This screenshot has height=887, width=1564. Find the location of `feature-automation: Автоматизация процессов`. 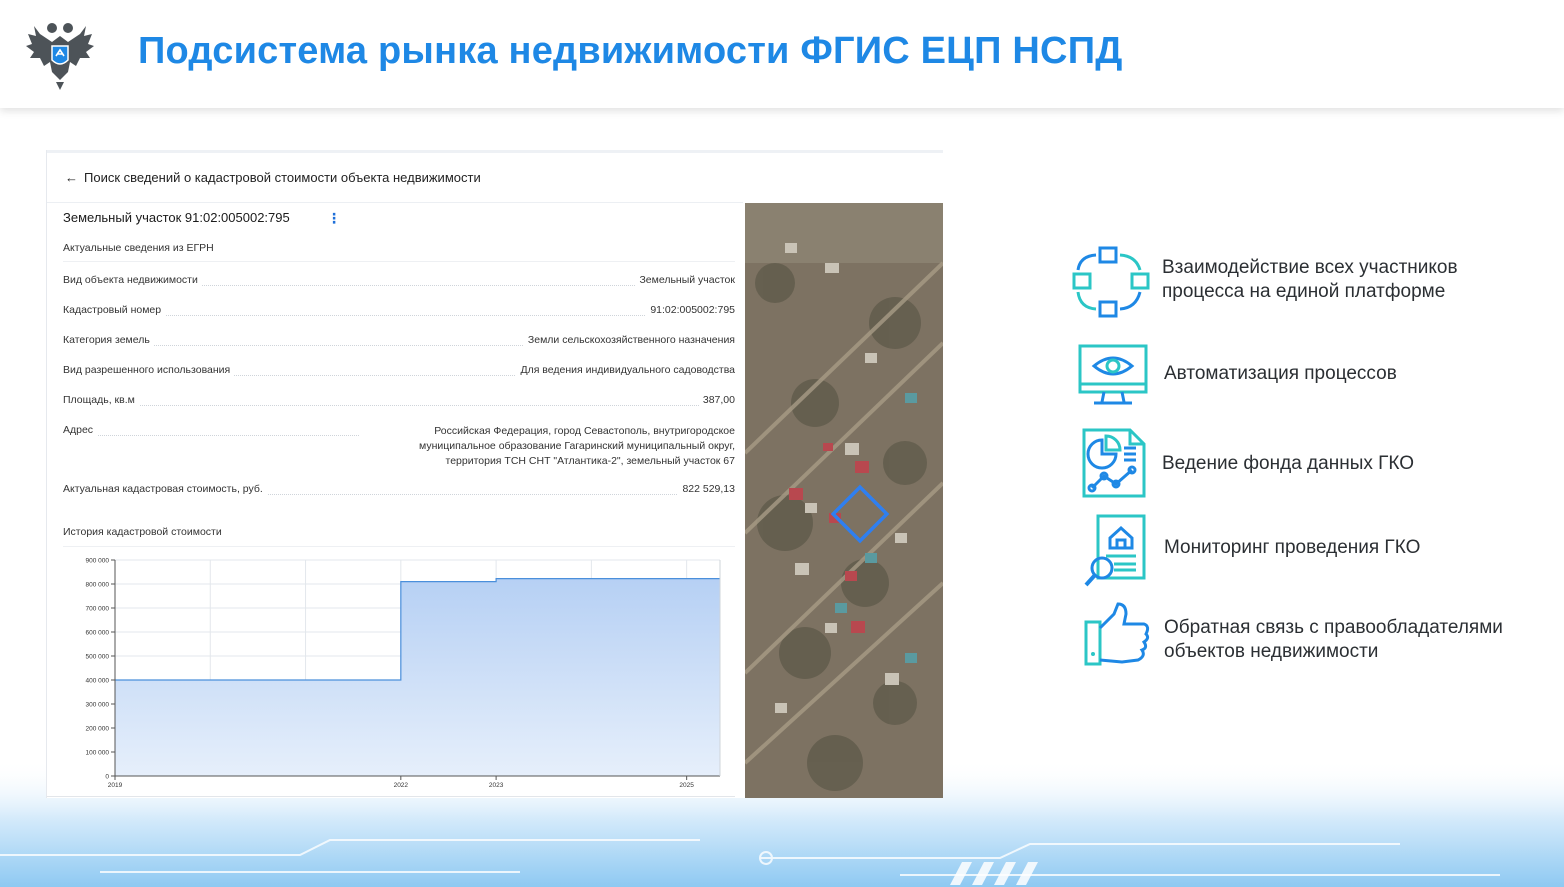

feature-automation: Автоматизация процессов is located at coordinates (1301, 374).